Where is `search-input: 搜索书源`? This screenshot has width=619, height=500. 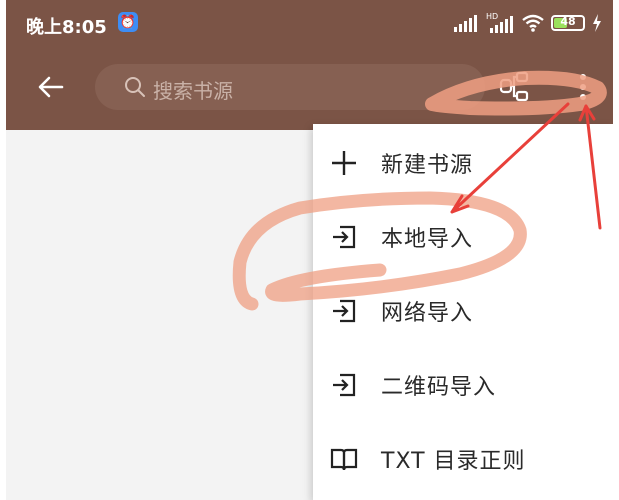
search-input: 搜索书源 is located at coordinates (290, 87).